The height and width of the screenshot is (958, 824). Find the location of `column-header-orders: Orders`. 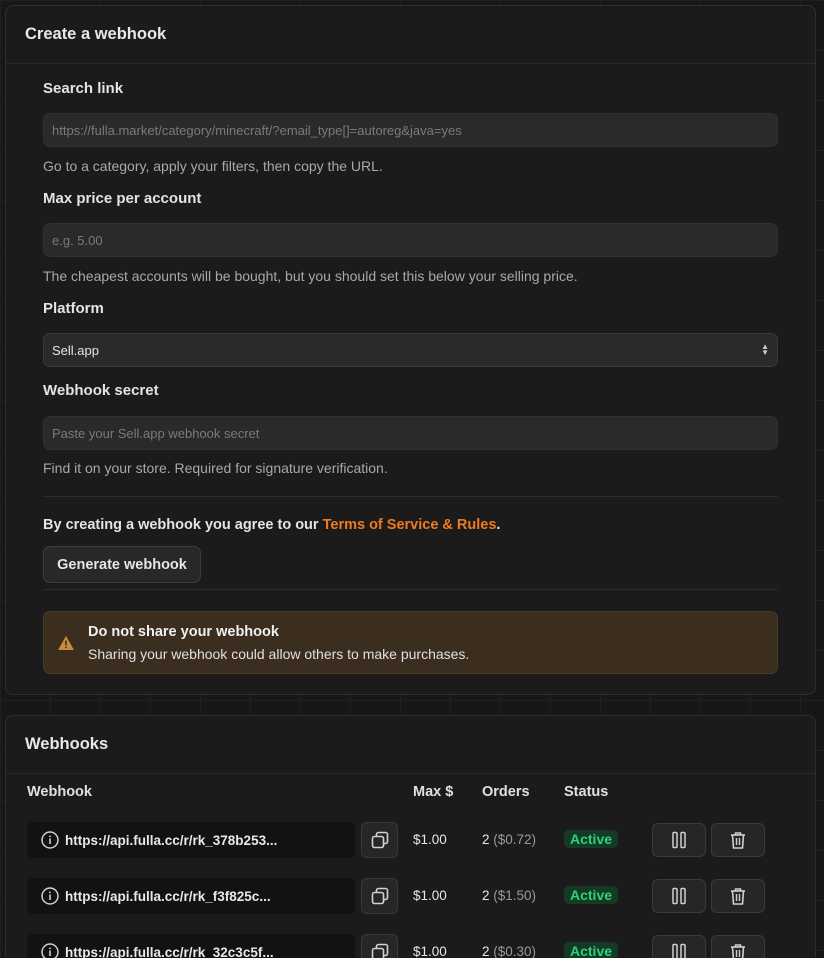

column-header-orders: Orders is located at coordinates (506, 792).